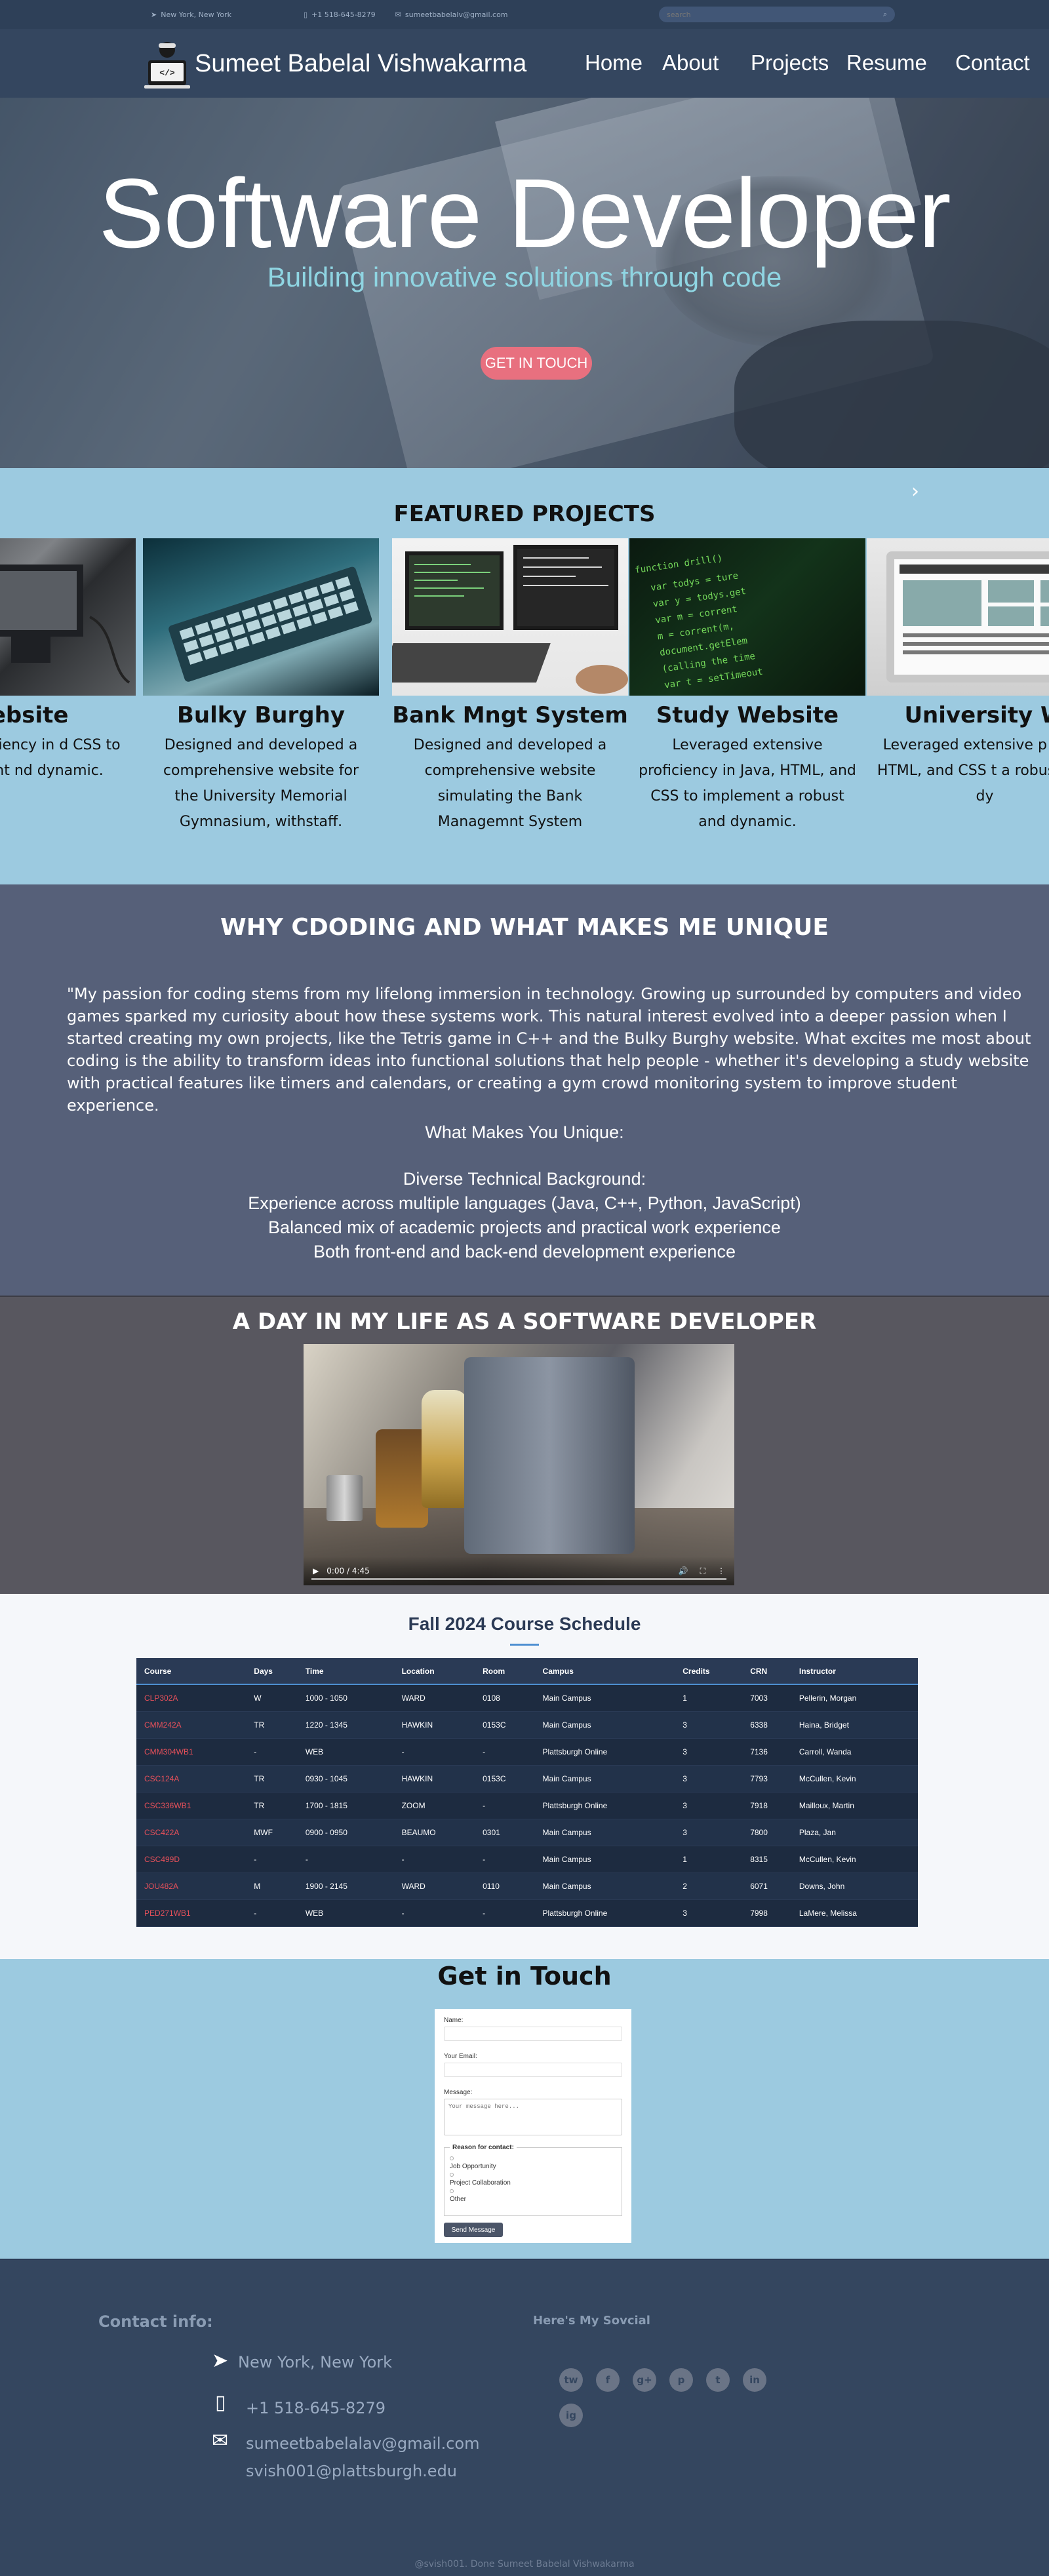 The height and width of the screenshot is (2576, 1049). Describe the element at coordinates (614, 62) in the screenshot. I see `nav-home: Home` at that location.